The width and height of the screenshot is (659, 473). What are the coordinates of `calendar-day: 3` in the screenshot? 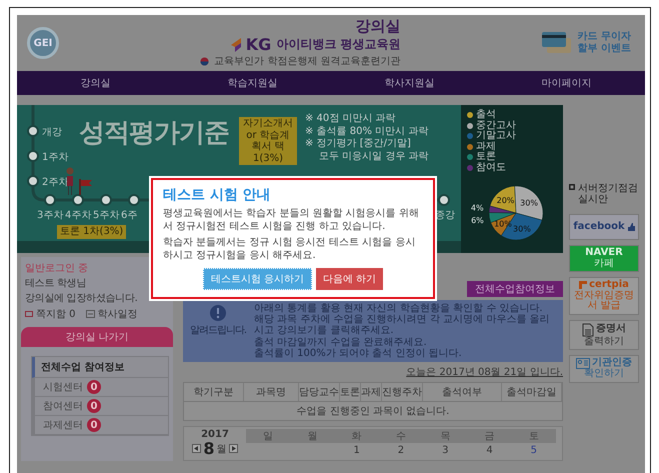 It's located at (445, 449).